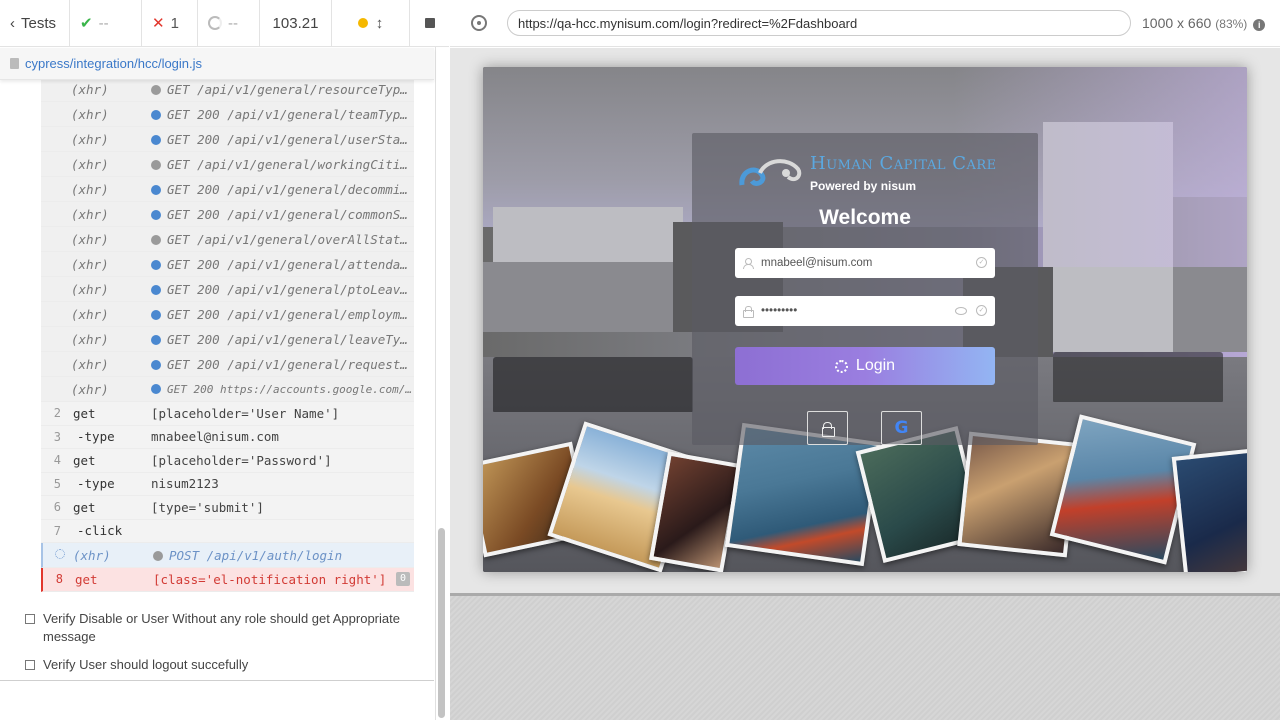 Image resolution: width=1280 pixels, height=720 pixels. I want to click on duration: 103.21, so click(296, 23).